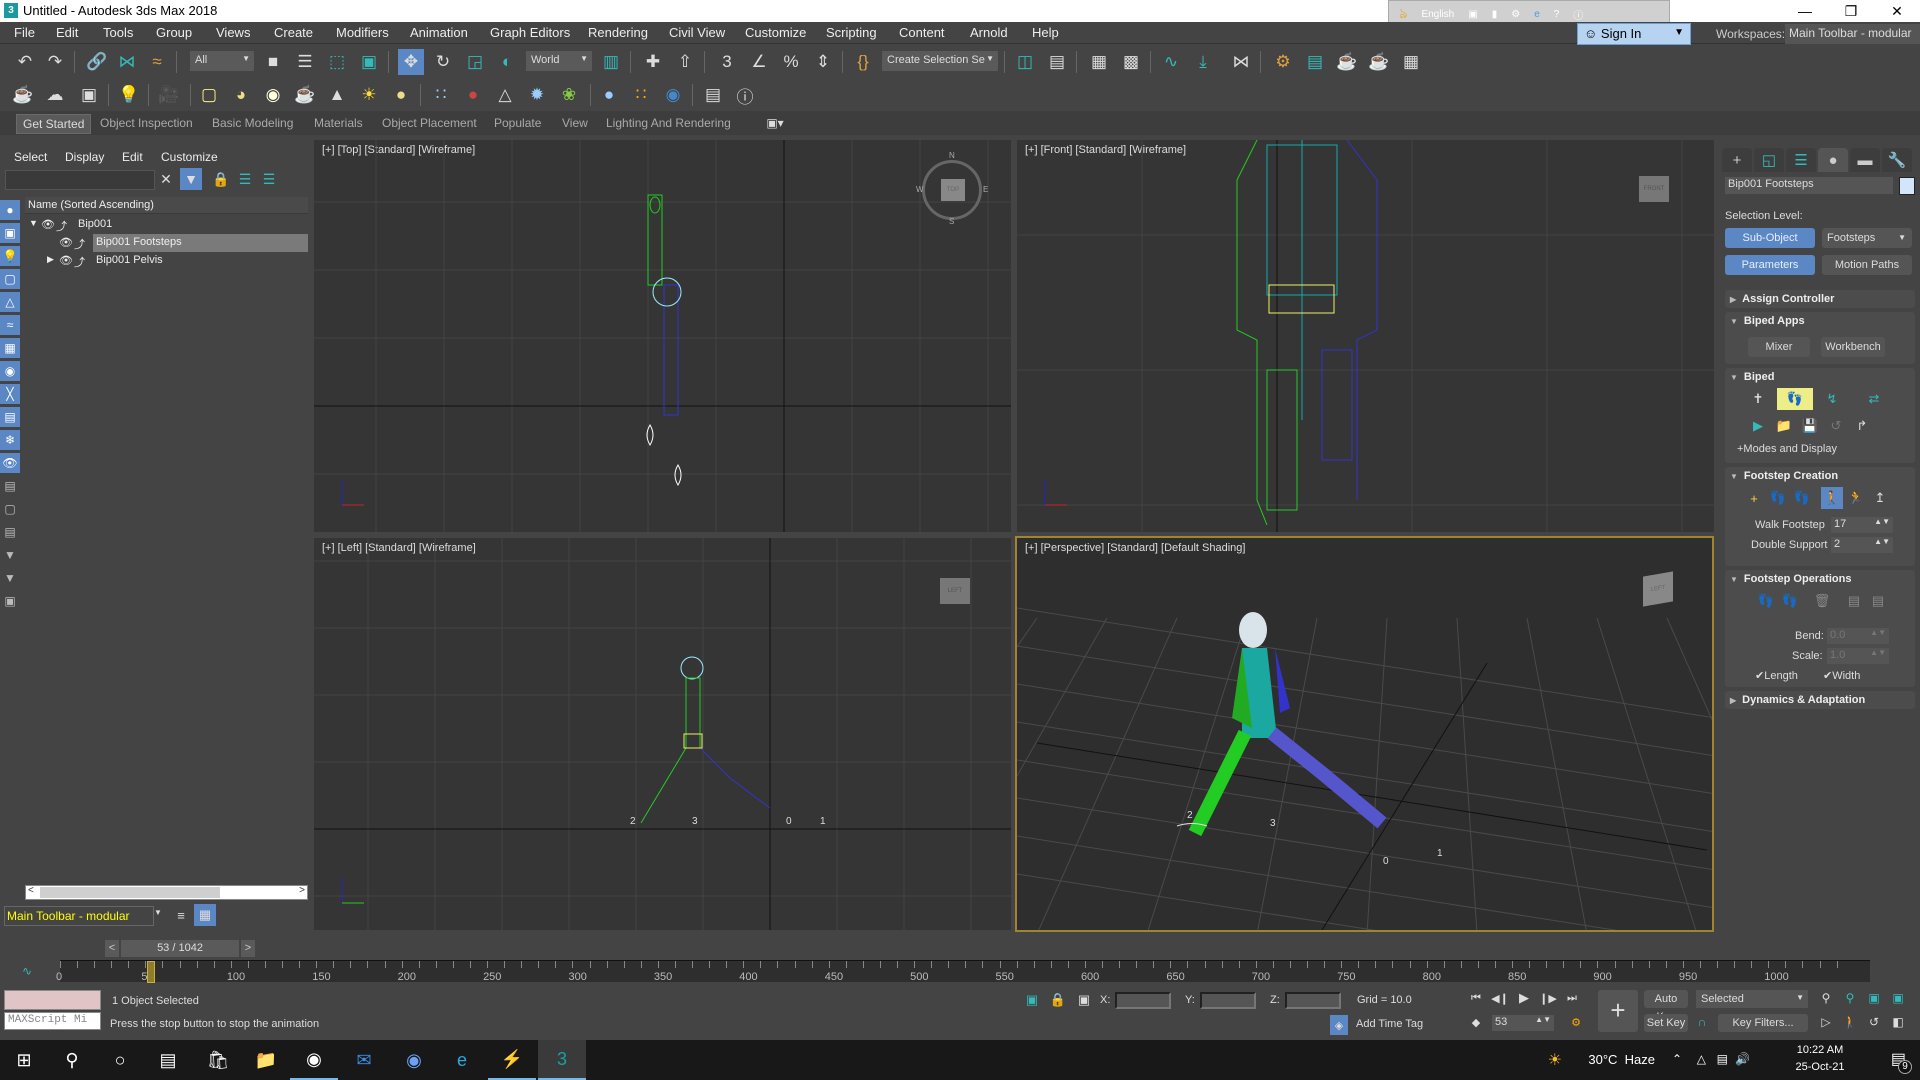 Image resolution: width=1920 pixels, height=1080 pixels. What do you see at coordinates (429, 123) in the screenshot?
I see `tab-object-placement: Object Placement` at bounding box center [429, 123].